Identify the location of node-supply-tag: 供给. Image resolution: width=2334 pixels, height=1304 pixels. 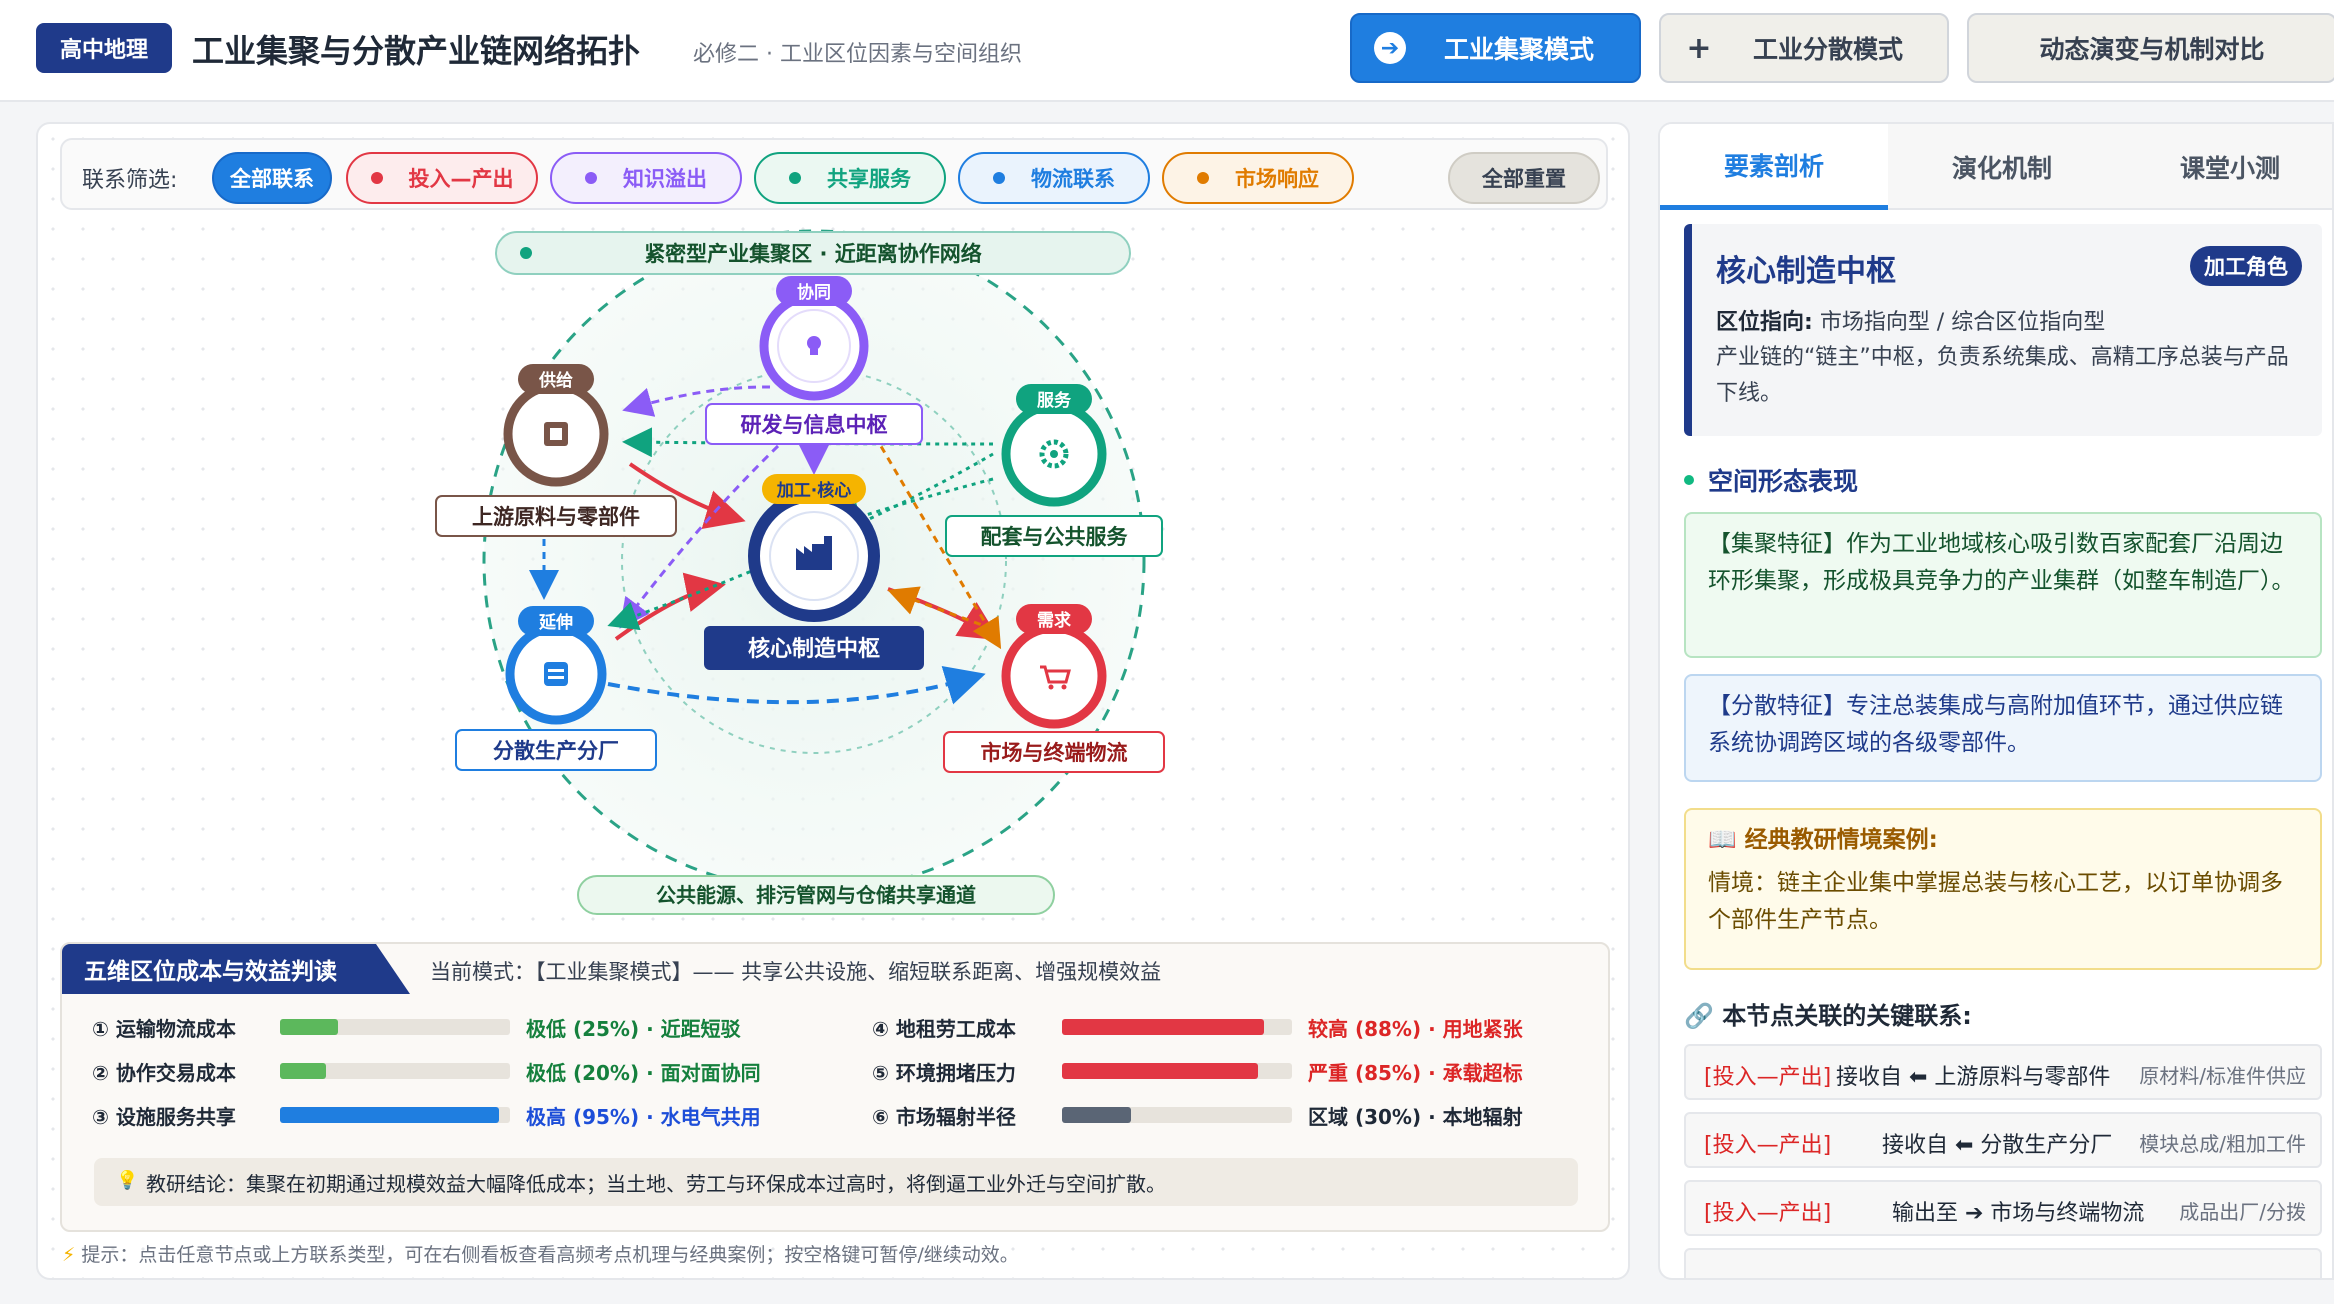
(555, 380).